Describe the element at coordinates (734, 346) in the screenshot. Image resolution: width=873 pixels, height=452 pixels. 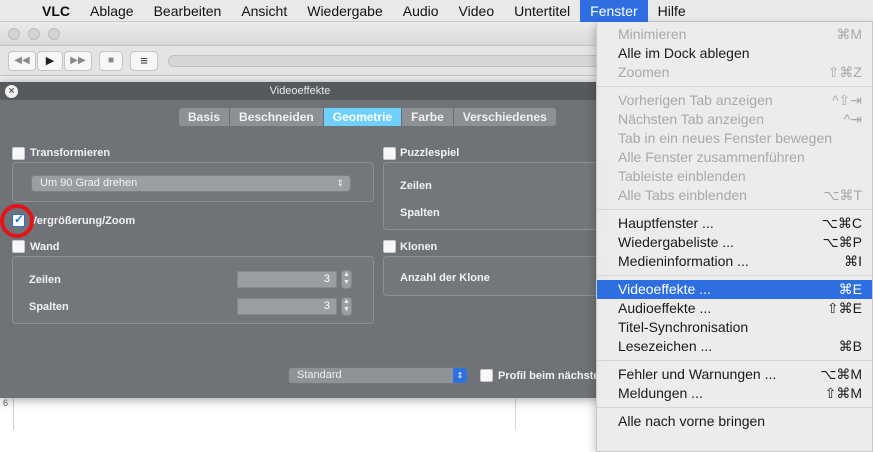
I see `menu-item: Lesezeichen ... ⌘B` at that location.